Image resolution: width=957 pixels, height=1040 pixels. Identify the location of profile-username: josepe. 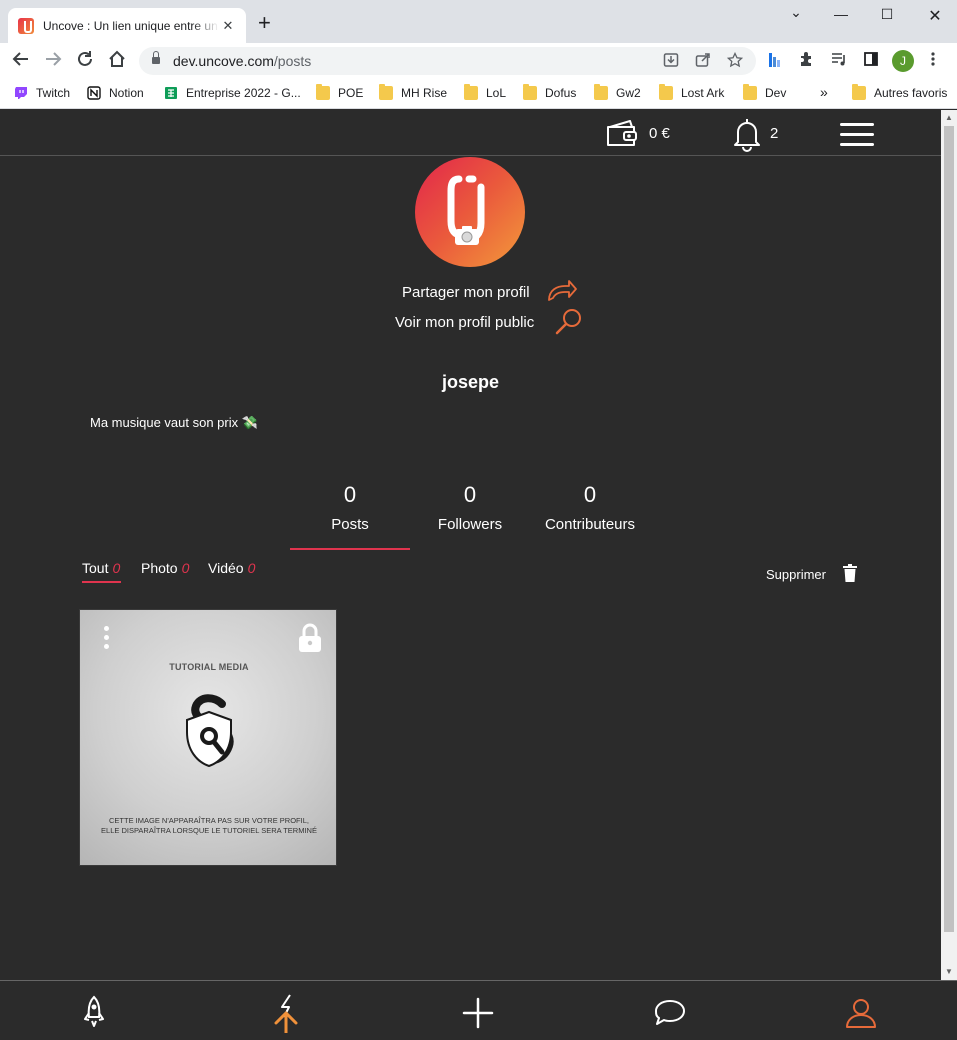
(470, 382).